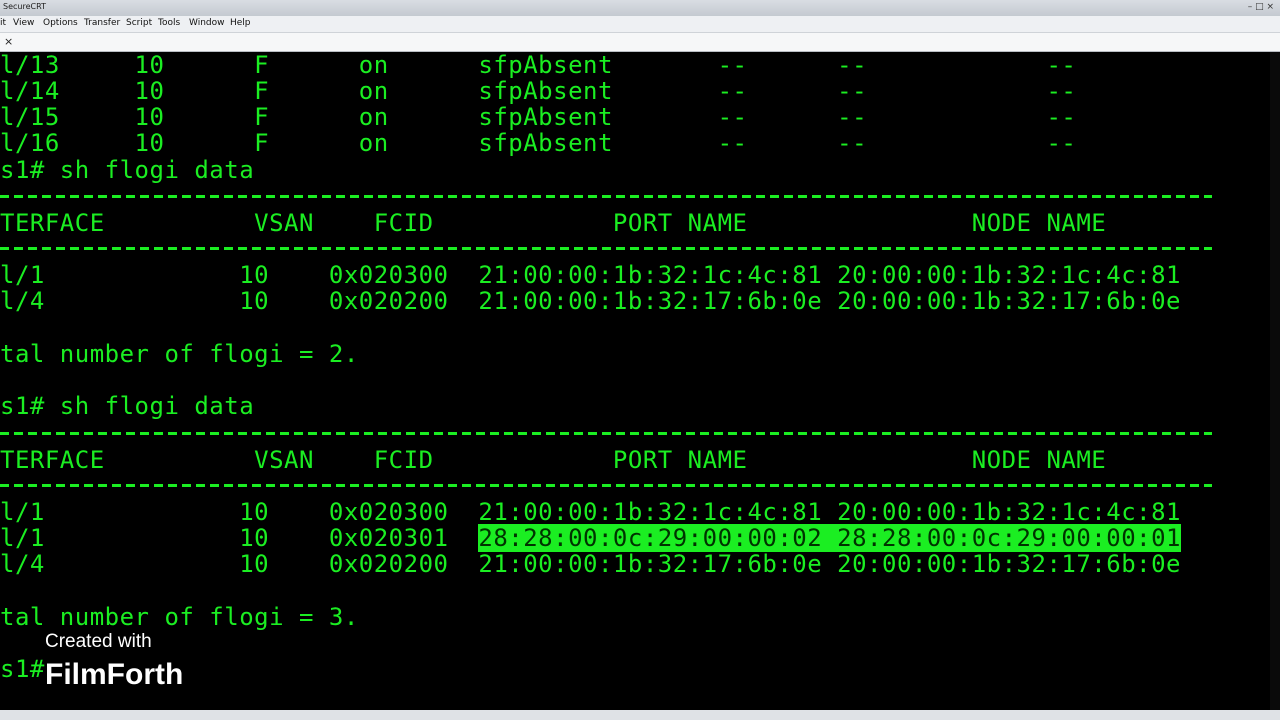 The image size is (1280, 720). I want to click on watermark: Created with FilmForth, so click(114, 662).